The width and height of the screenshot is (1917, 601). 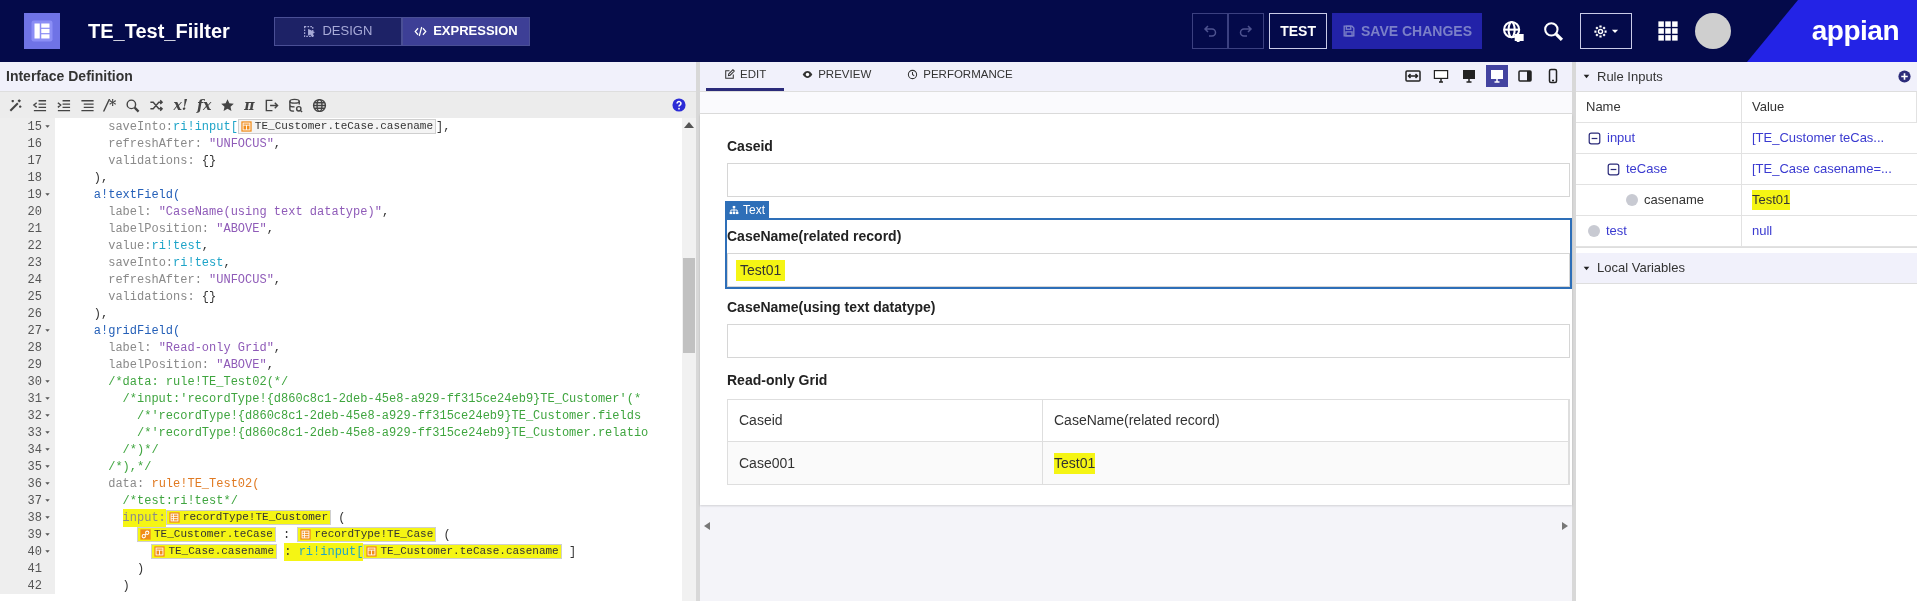 What do you see at coordinates (249, 105) in the screenshot?
I see `code-tool-button: π` at bounding box center [249, 105].